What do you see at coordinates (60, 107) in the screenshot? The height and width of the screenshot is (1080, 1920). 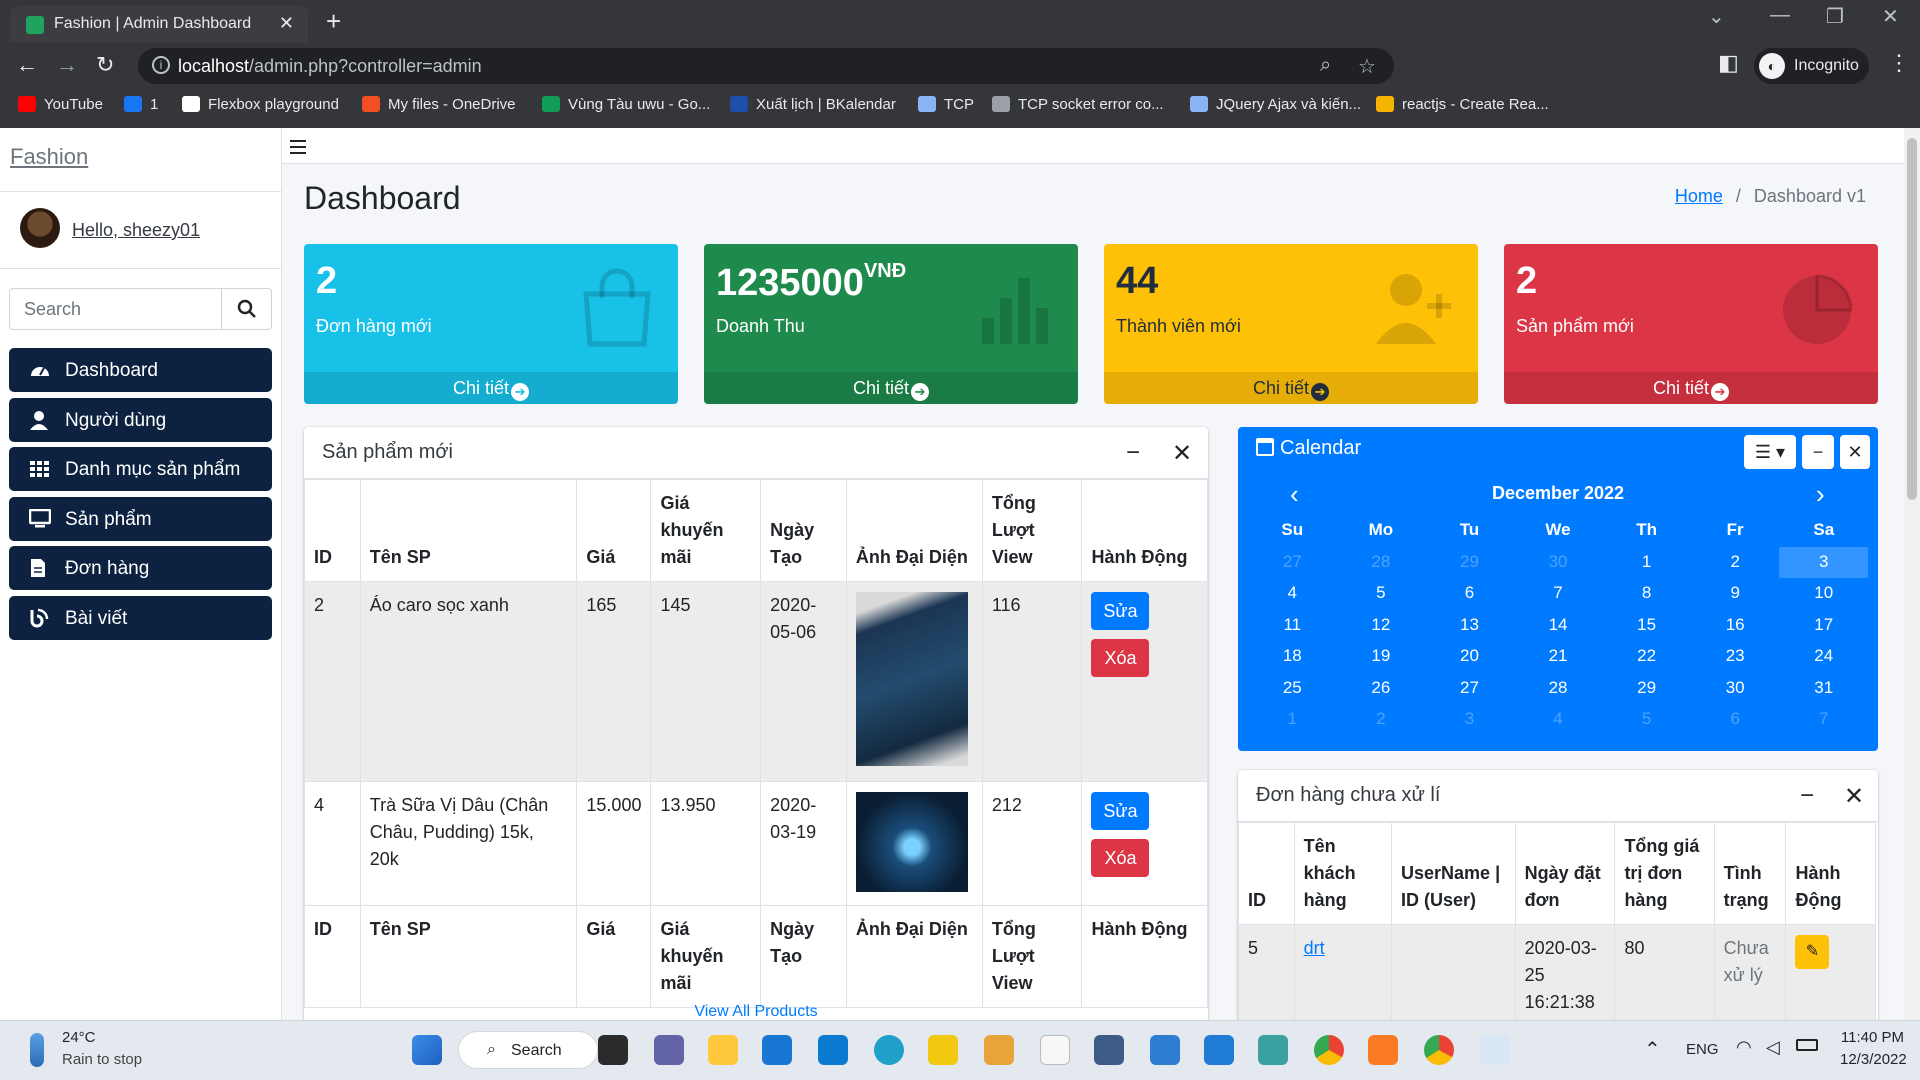 I see `bookmark-item: YouTube` at bounding box center [60, 107].